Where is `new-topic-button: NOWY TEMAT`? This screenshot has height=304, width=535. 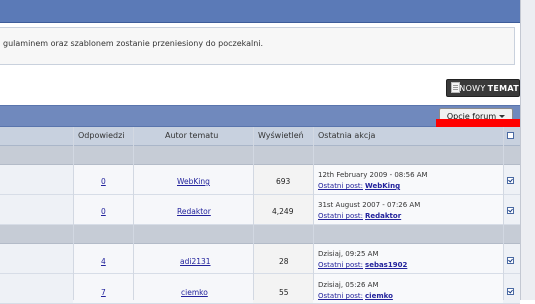 new-topic-button: NOWY TEMAT is located at coordinates (483, 88).